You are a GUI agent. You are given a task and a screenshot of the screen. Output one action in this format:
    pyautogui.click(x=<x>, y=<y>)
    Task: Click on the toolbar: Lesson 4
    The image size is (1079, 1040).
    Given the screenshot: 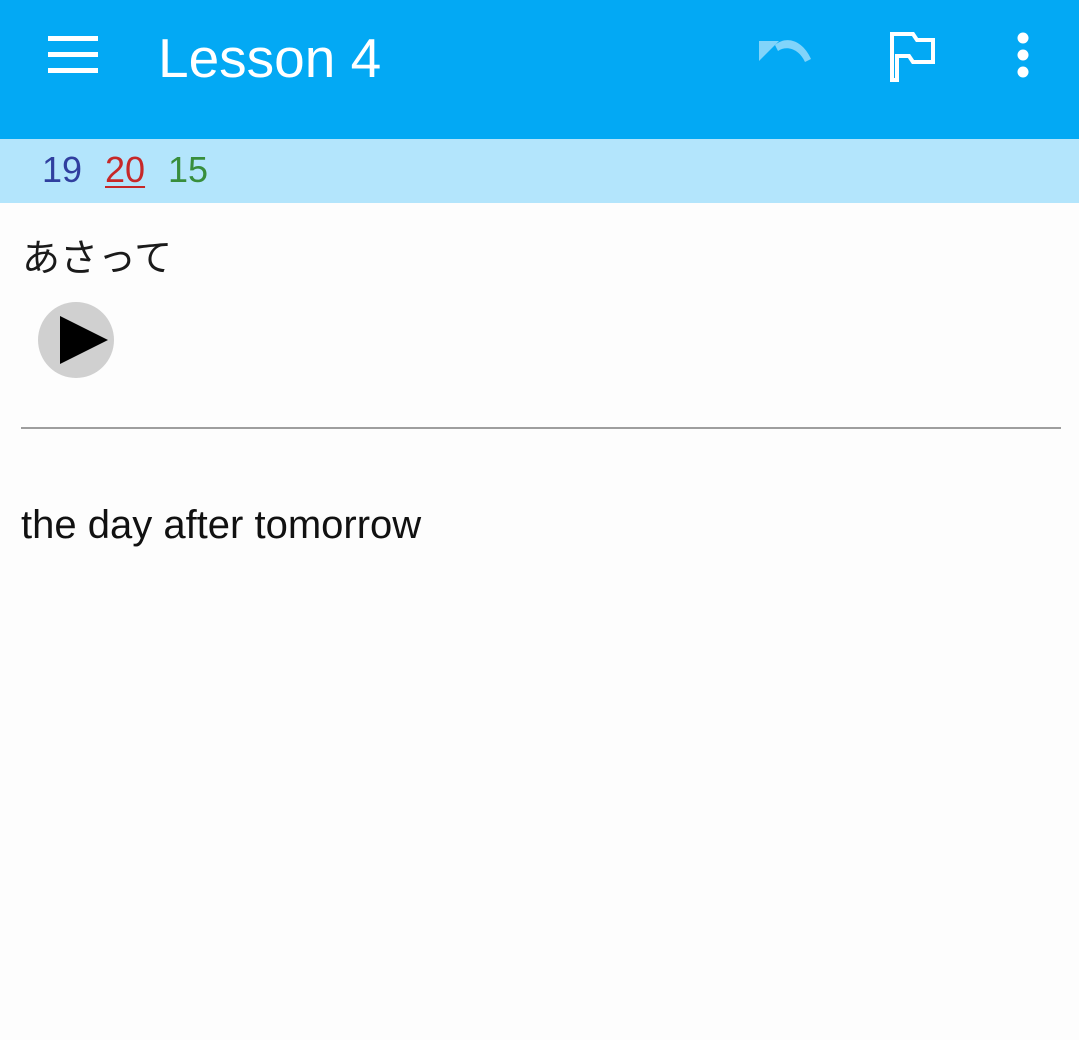 What is the action you would take?
    pyautogui.click(x=539, y=69)
    